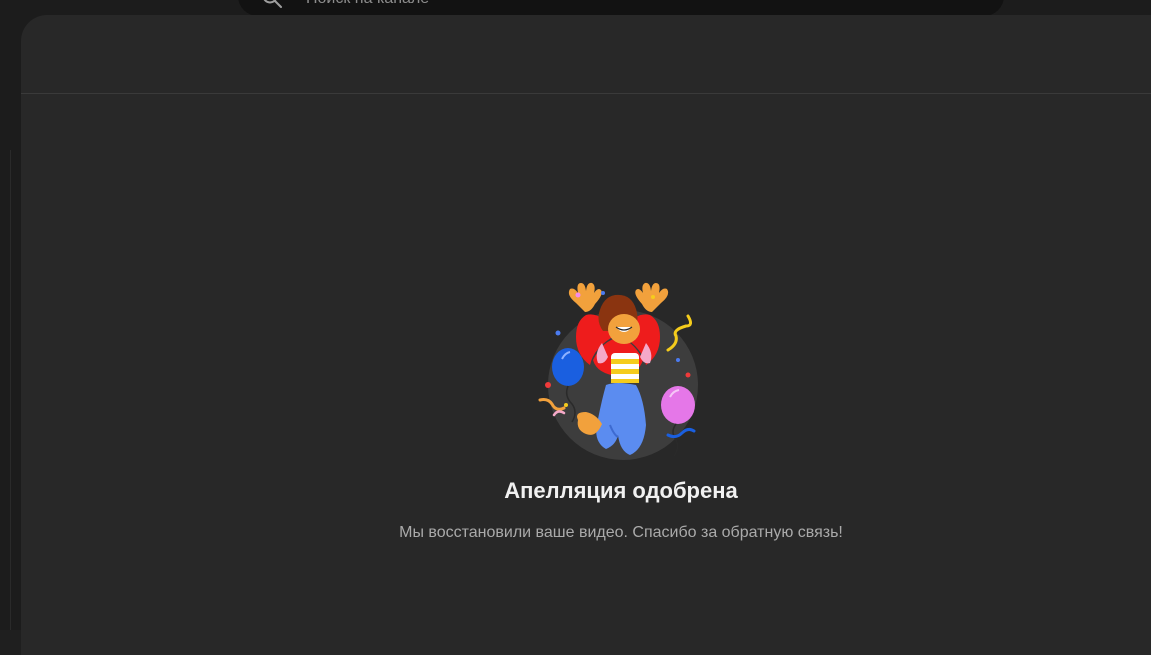 This screenshot has width=1151, height=655. I want to click on dialog-title: Апелляция одобрена, so click(621, 490).